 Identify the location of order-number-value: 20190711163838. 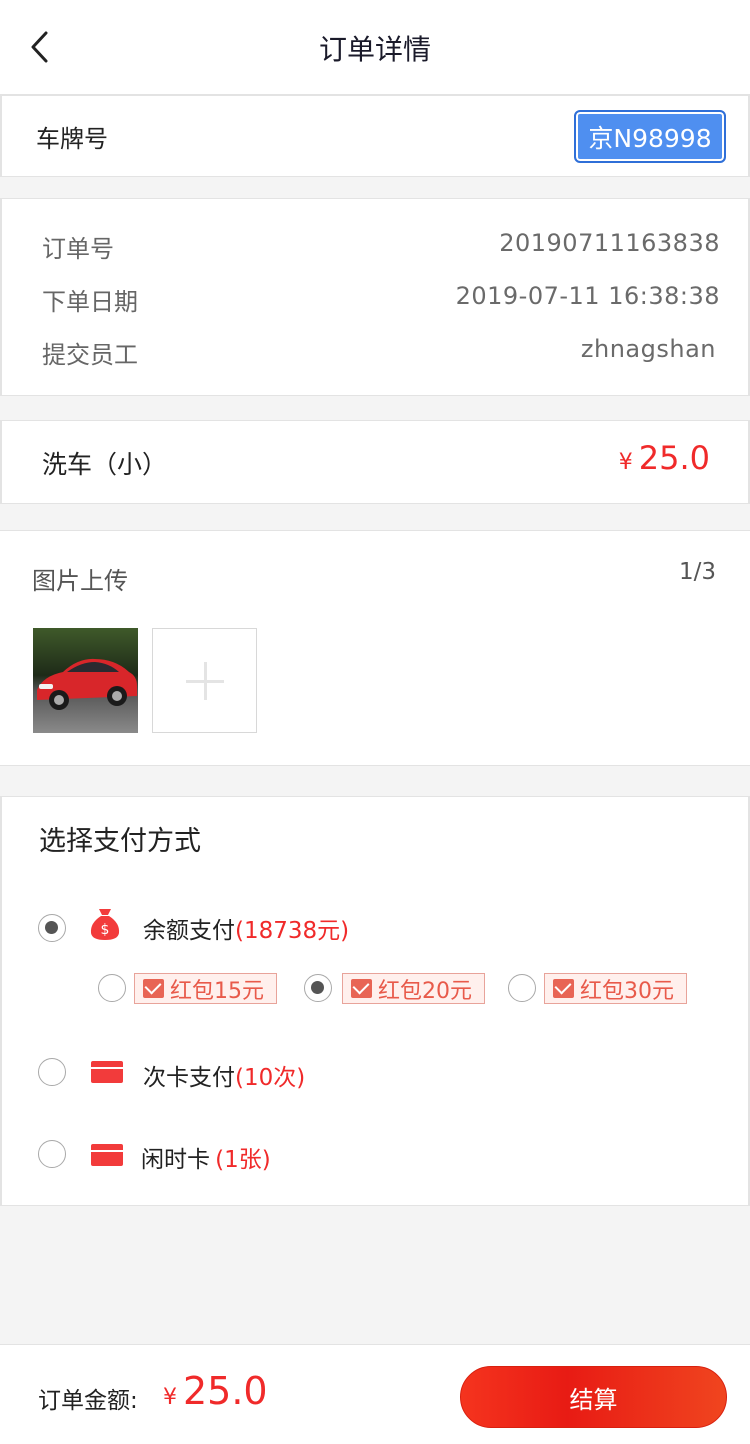
(609, 243).